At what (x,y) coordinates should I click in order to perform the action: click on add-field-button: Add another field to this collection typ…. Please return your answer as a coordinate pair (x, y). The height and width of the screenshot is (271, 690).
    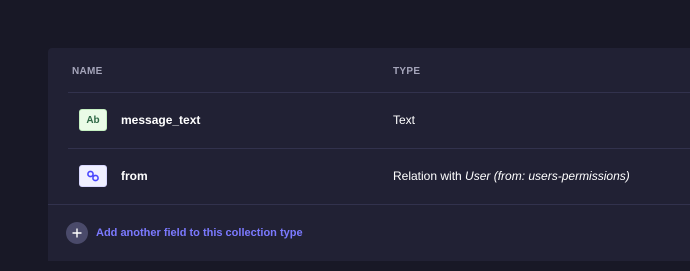
    Looking at the image, I should click on (184, 233).